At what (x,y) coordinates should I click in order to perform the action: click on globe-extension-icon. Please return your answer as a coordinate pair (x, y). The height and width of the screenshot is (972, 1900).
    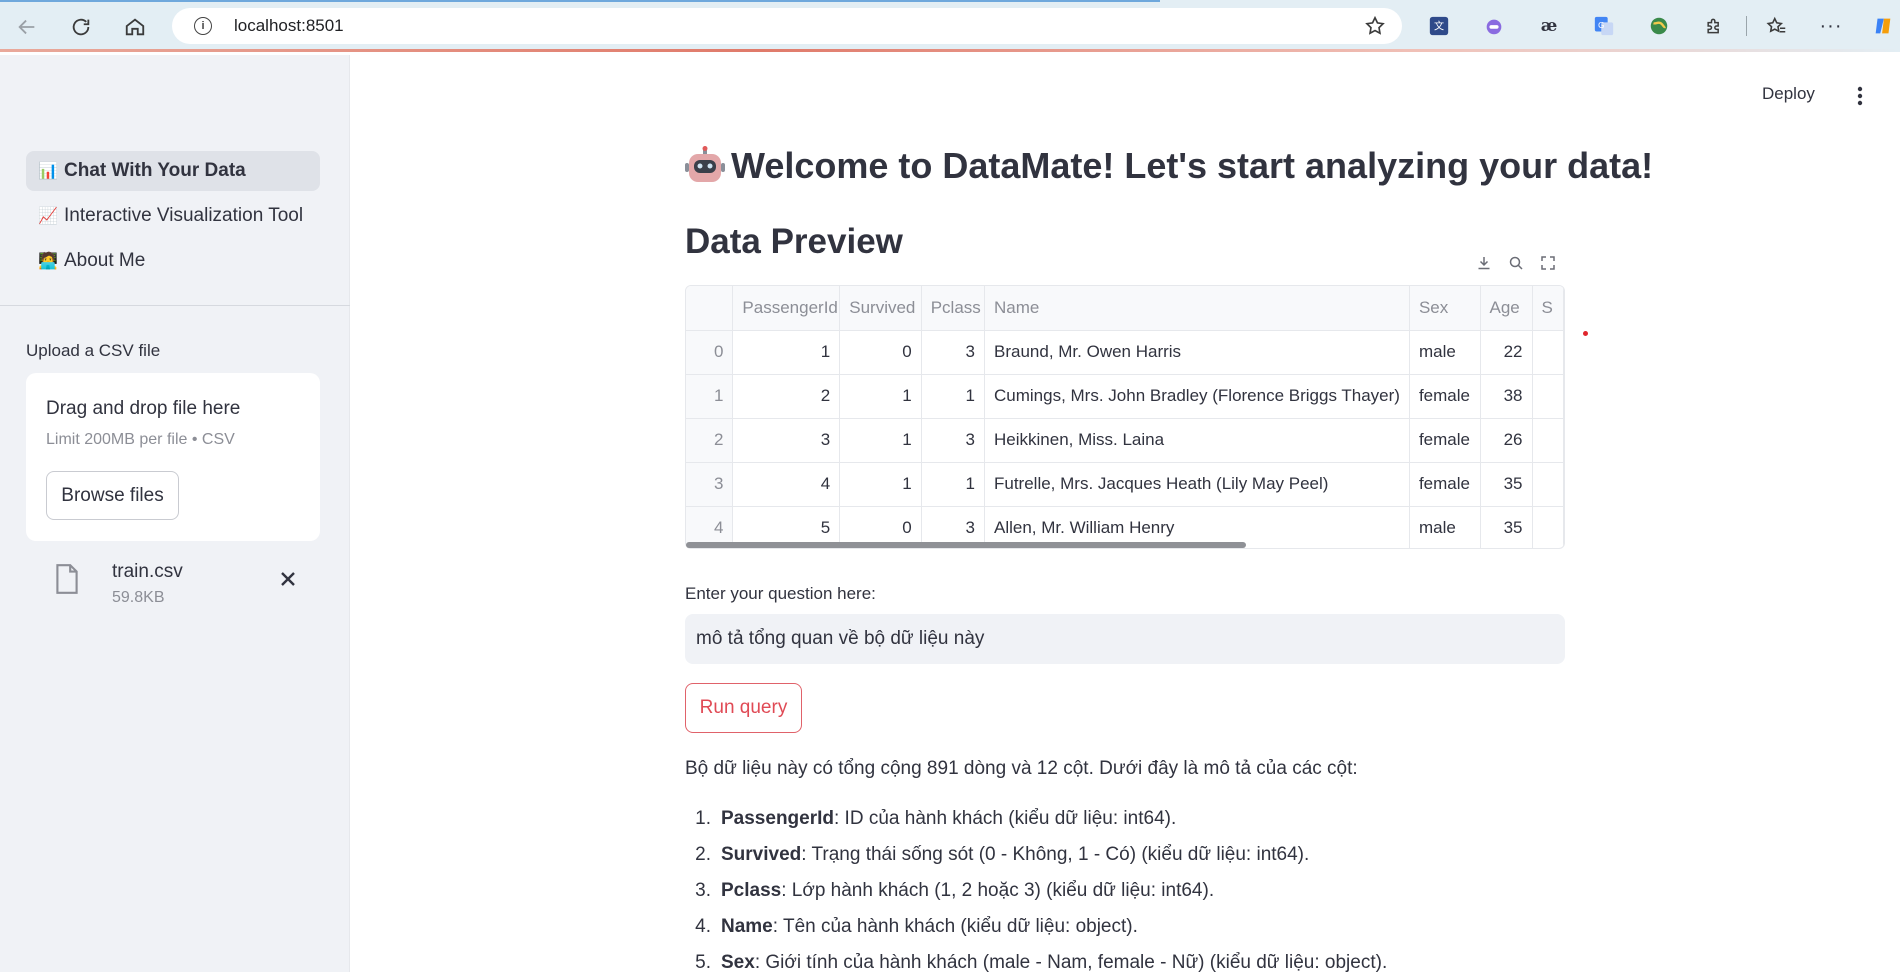
    Looking at the image, I should click on (1659, 26).